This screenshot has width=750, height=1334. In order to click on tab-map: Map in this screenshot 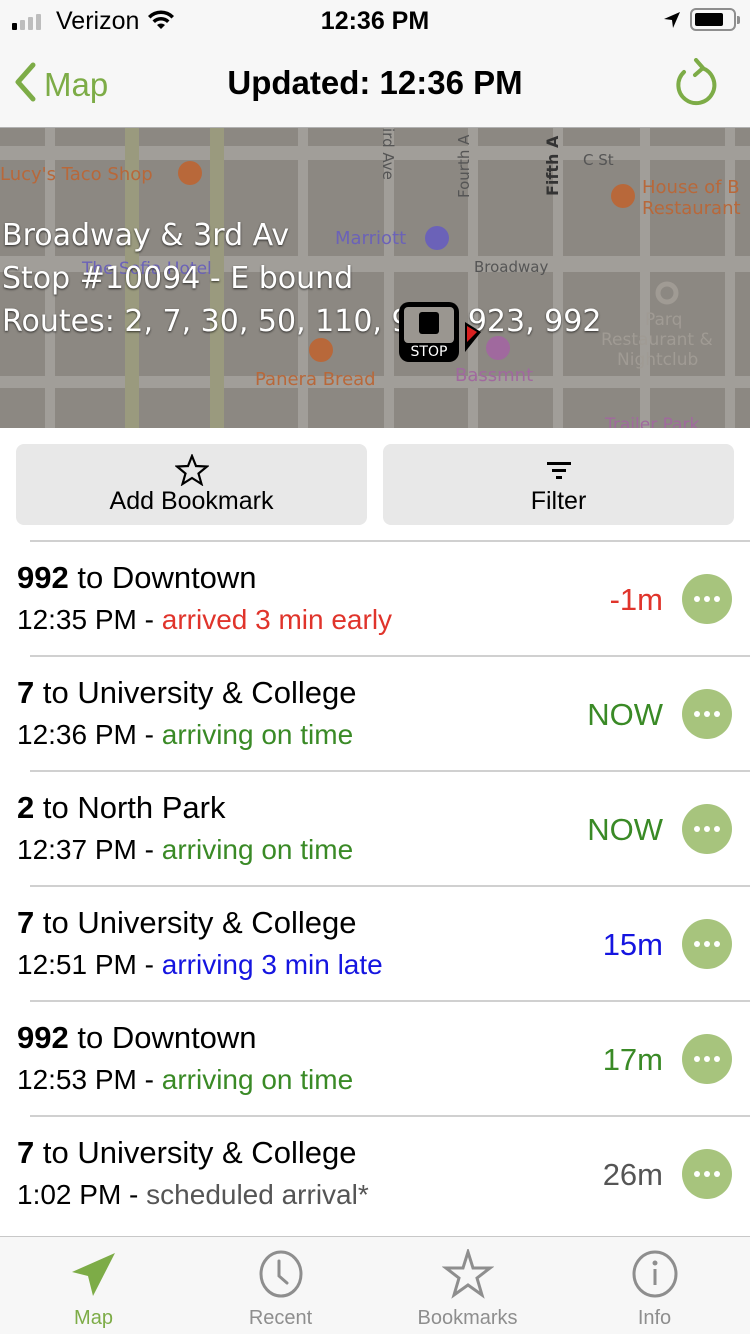, I will do `click(93, 1285)`.